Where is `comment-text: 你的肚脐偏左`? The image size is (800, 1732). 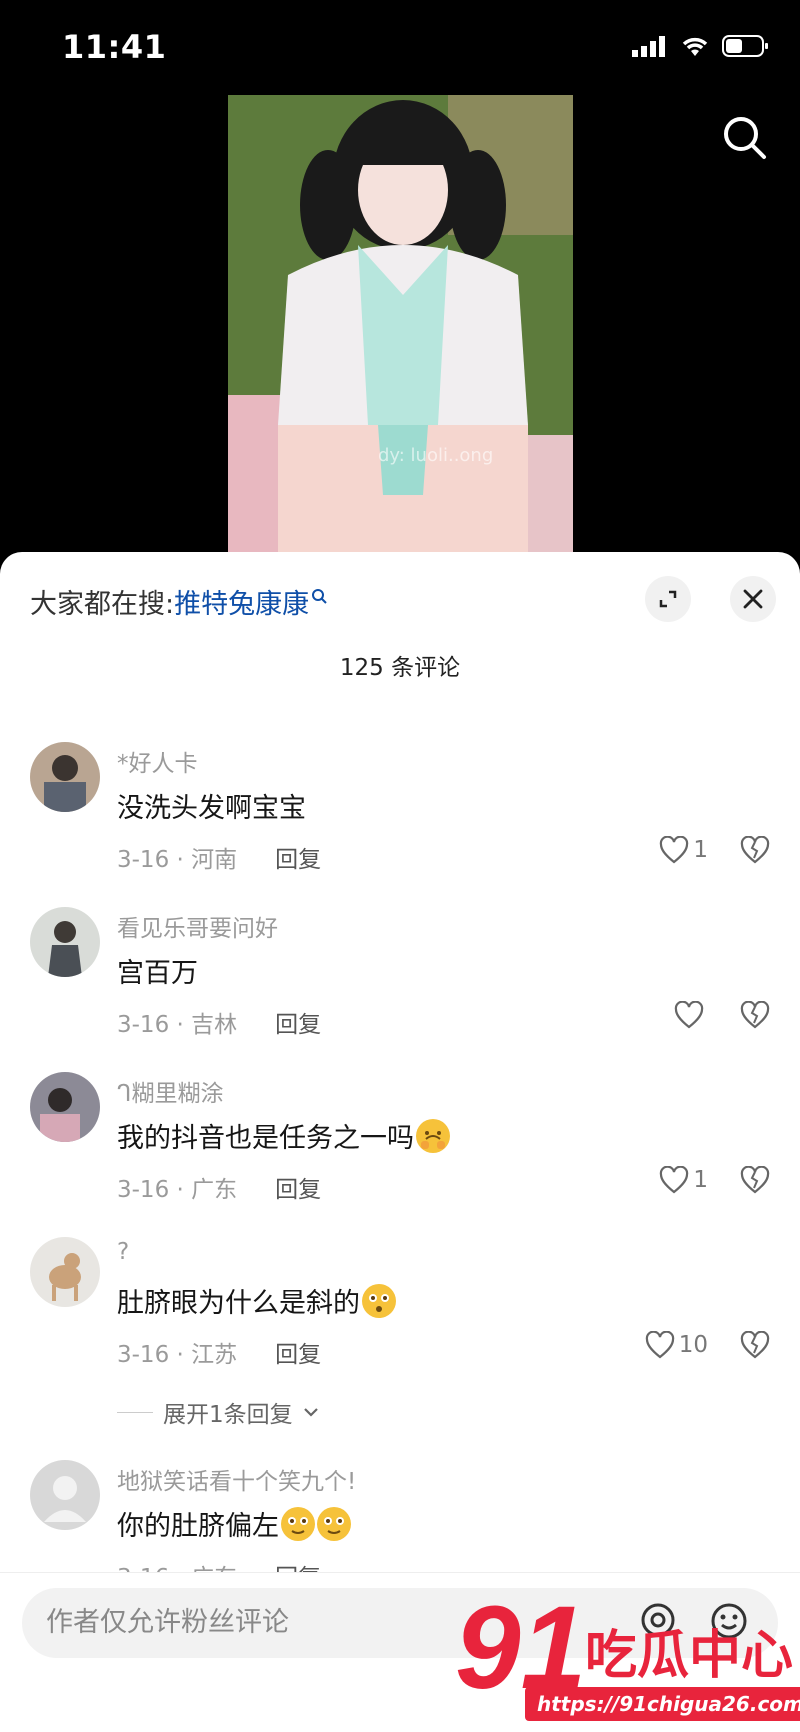 comment-text: 你的肚脐偏左 is located at coordinates (234, 1523).